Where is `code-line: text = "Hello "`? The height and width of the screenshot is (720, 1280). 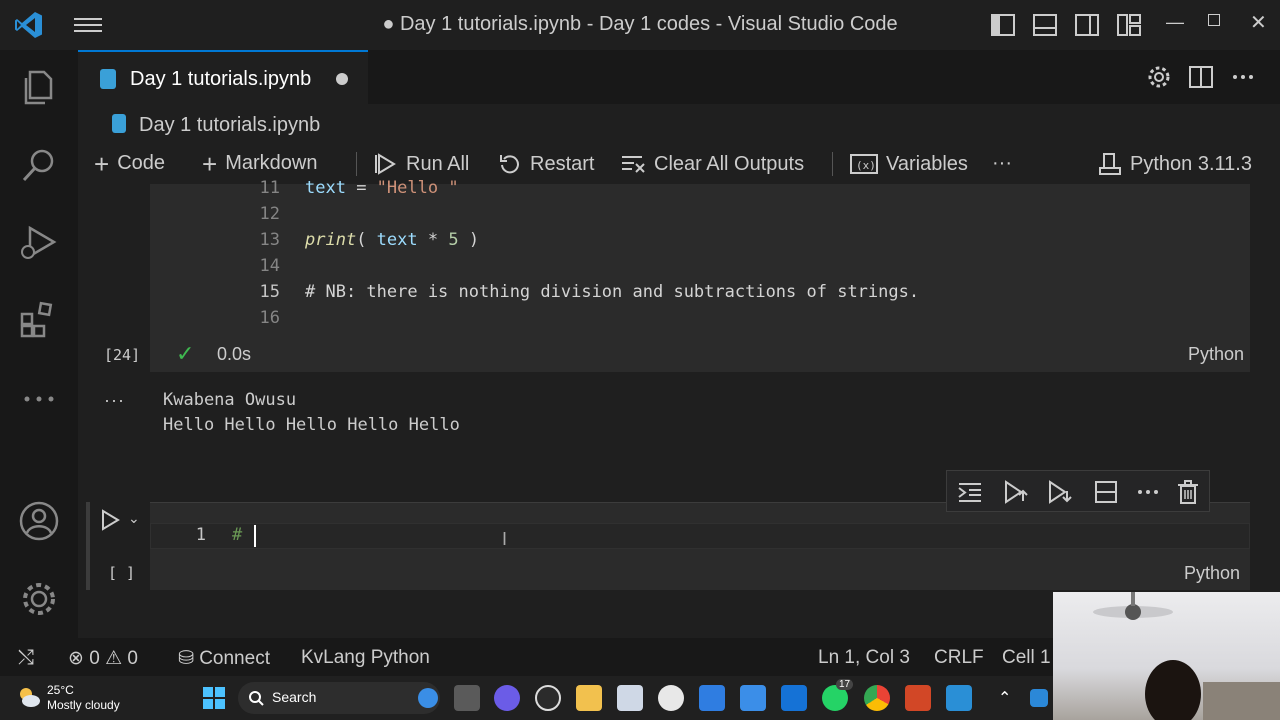
code-line: text = "Hello " is located at coordinates (382, 188).